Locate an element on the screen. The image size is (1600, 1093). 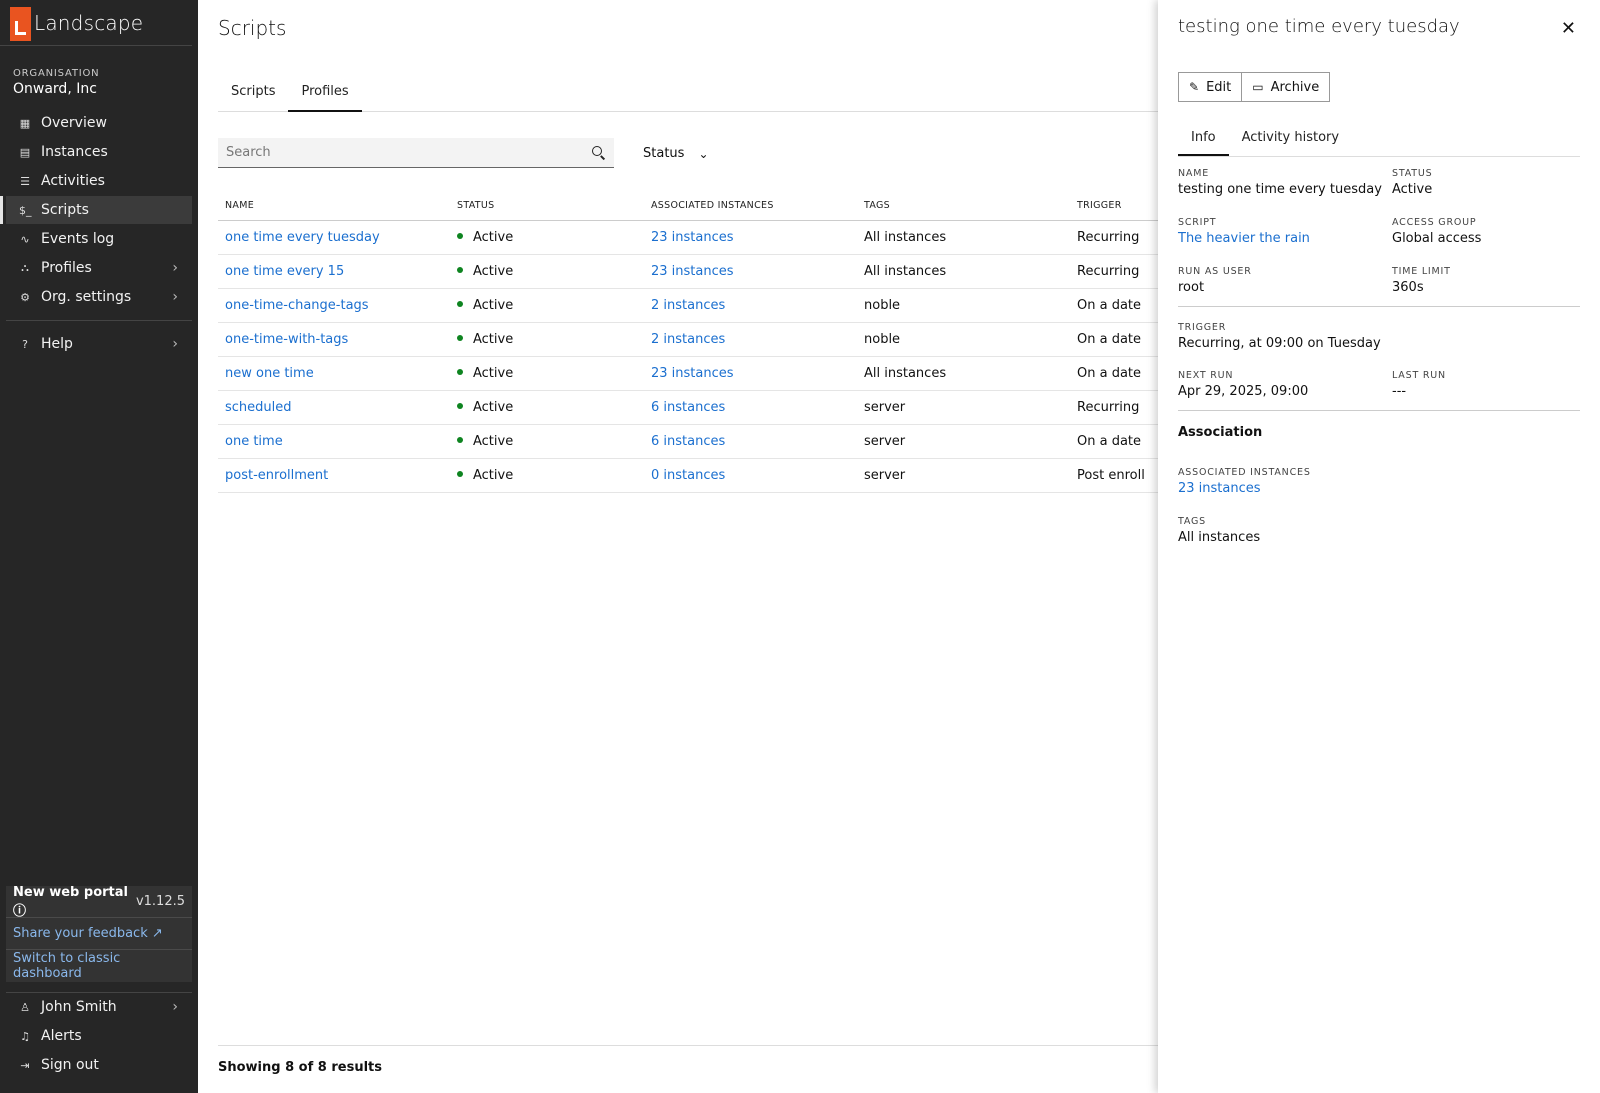
profile-name-link: one-time-change-tags is located at coordinates (334, 305).